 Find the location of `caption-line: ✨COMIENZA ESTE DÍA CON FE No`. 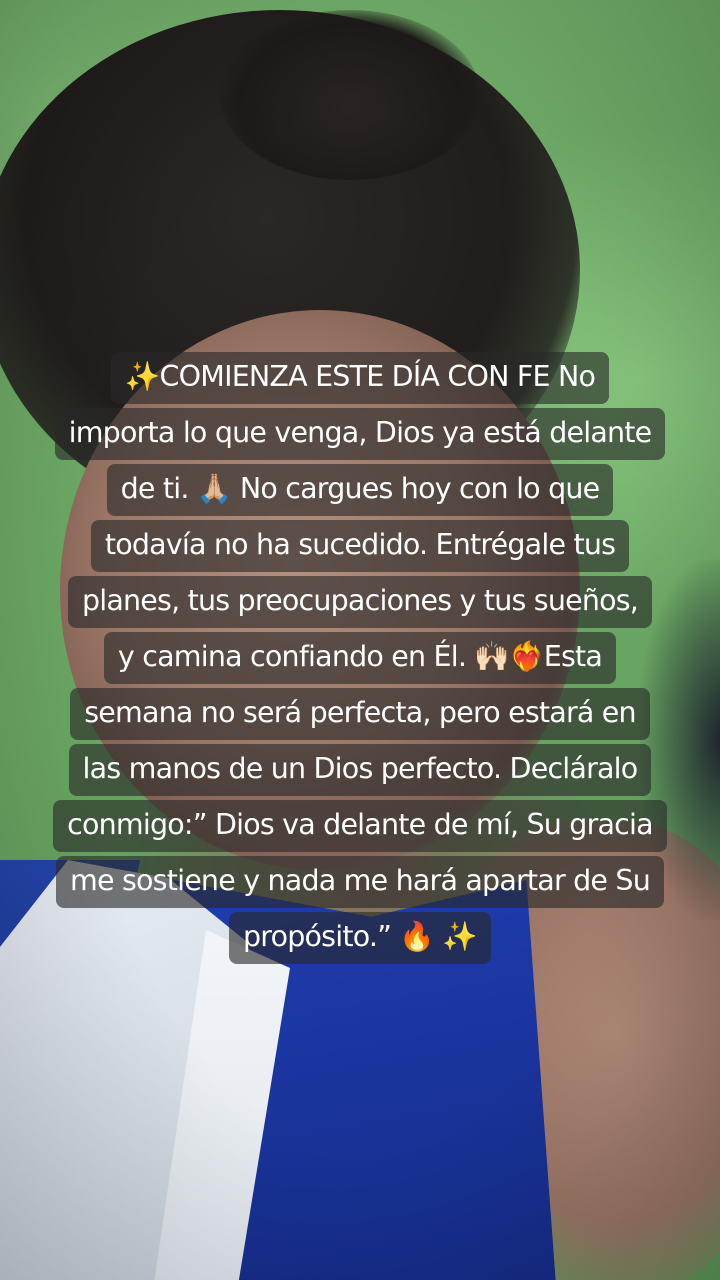

caption-line: ✨COMIENZA ESTE DÍA CON FE No is located at coordinates (360, 378).